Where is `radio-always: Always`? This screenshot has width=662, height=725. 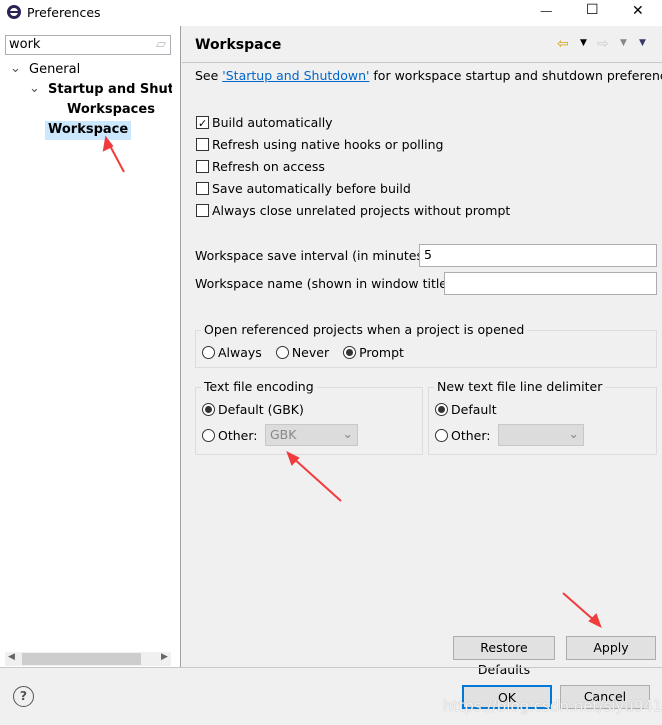 radio-always: Always is located at coordinates (232, 352).